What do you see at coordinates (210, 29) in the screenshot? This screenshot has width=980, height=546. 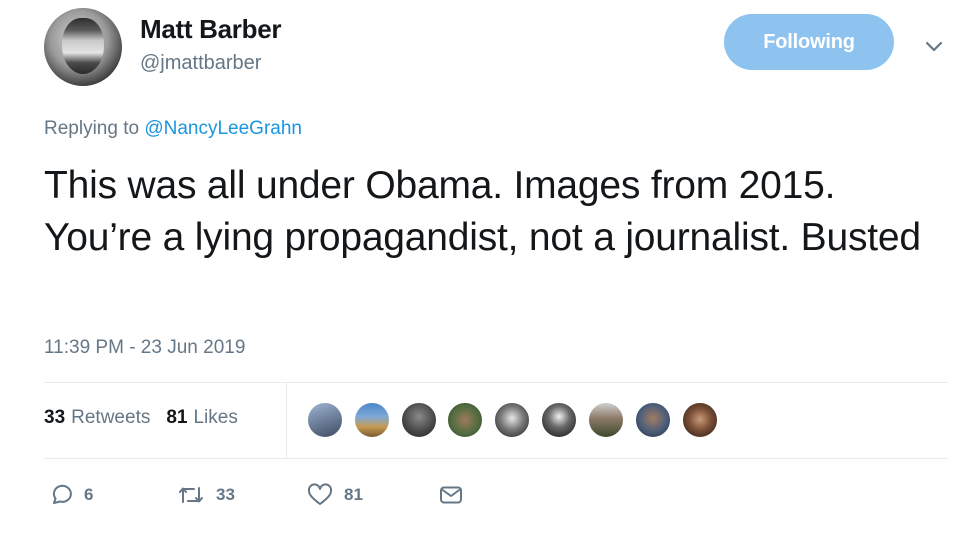 I see `author-display-name: Matt Barber` at bounding box center [210, 29].